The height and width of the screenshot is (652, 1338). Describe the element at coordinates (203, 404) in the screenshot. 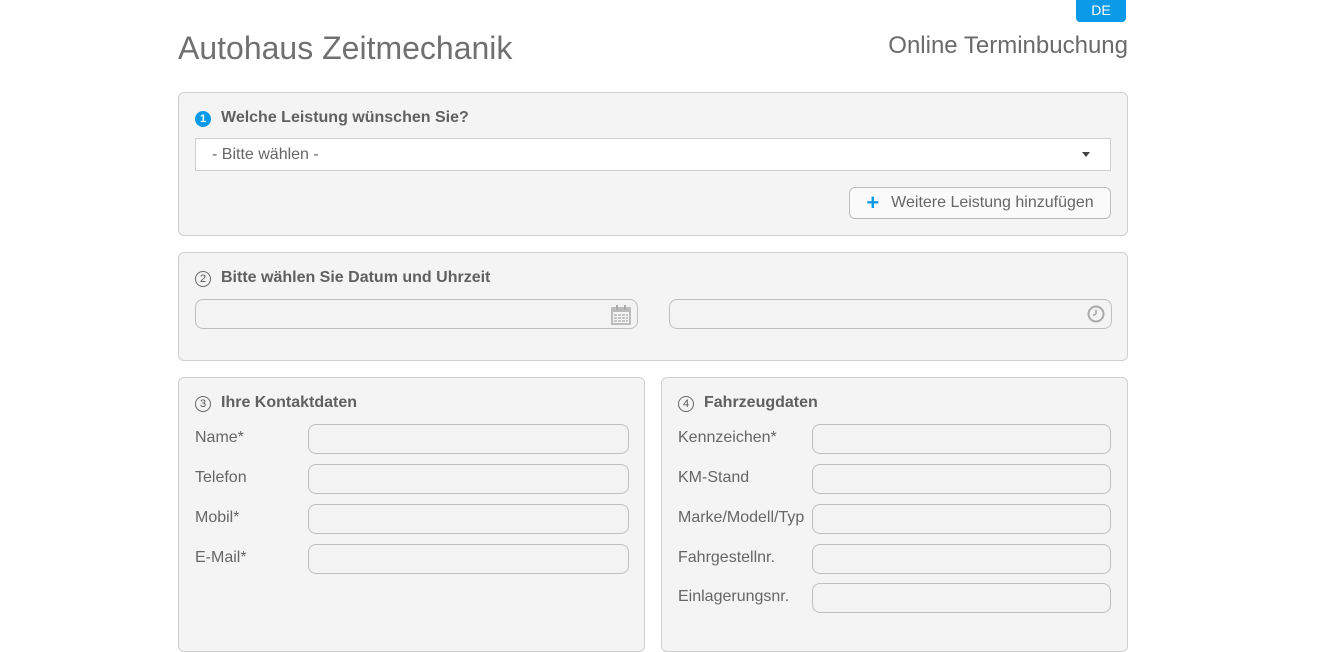

I see `step-3-badge: 3` at that location.